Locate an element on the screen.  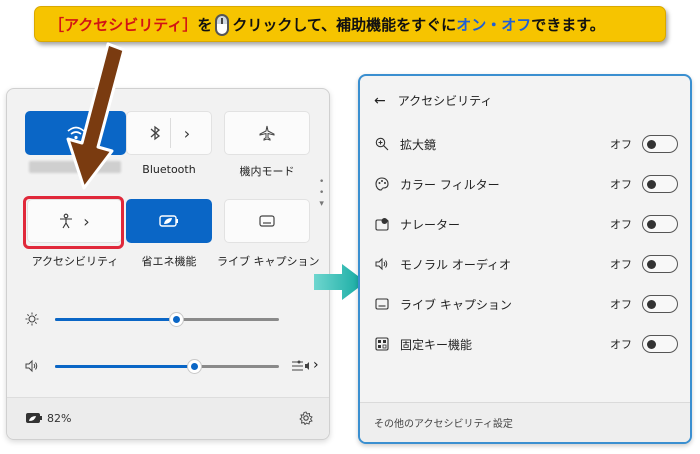
live-caption-row: ライブ キャプション オフ is located at coordinates (526, 304).